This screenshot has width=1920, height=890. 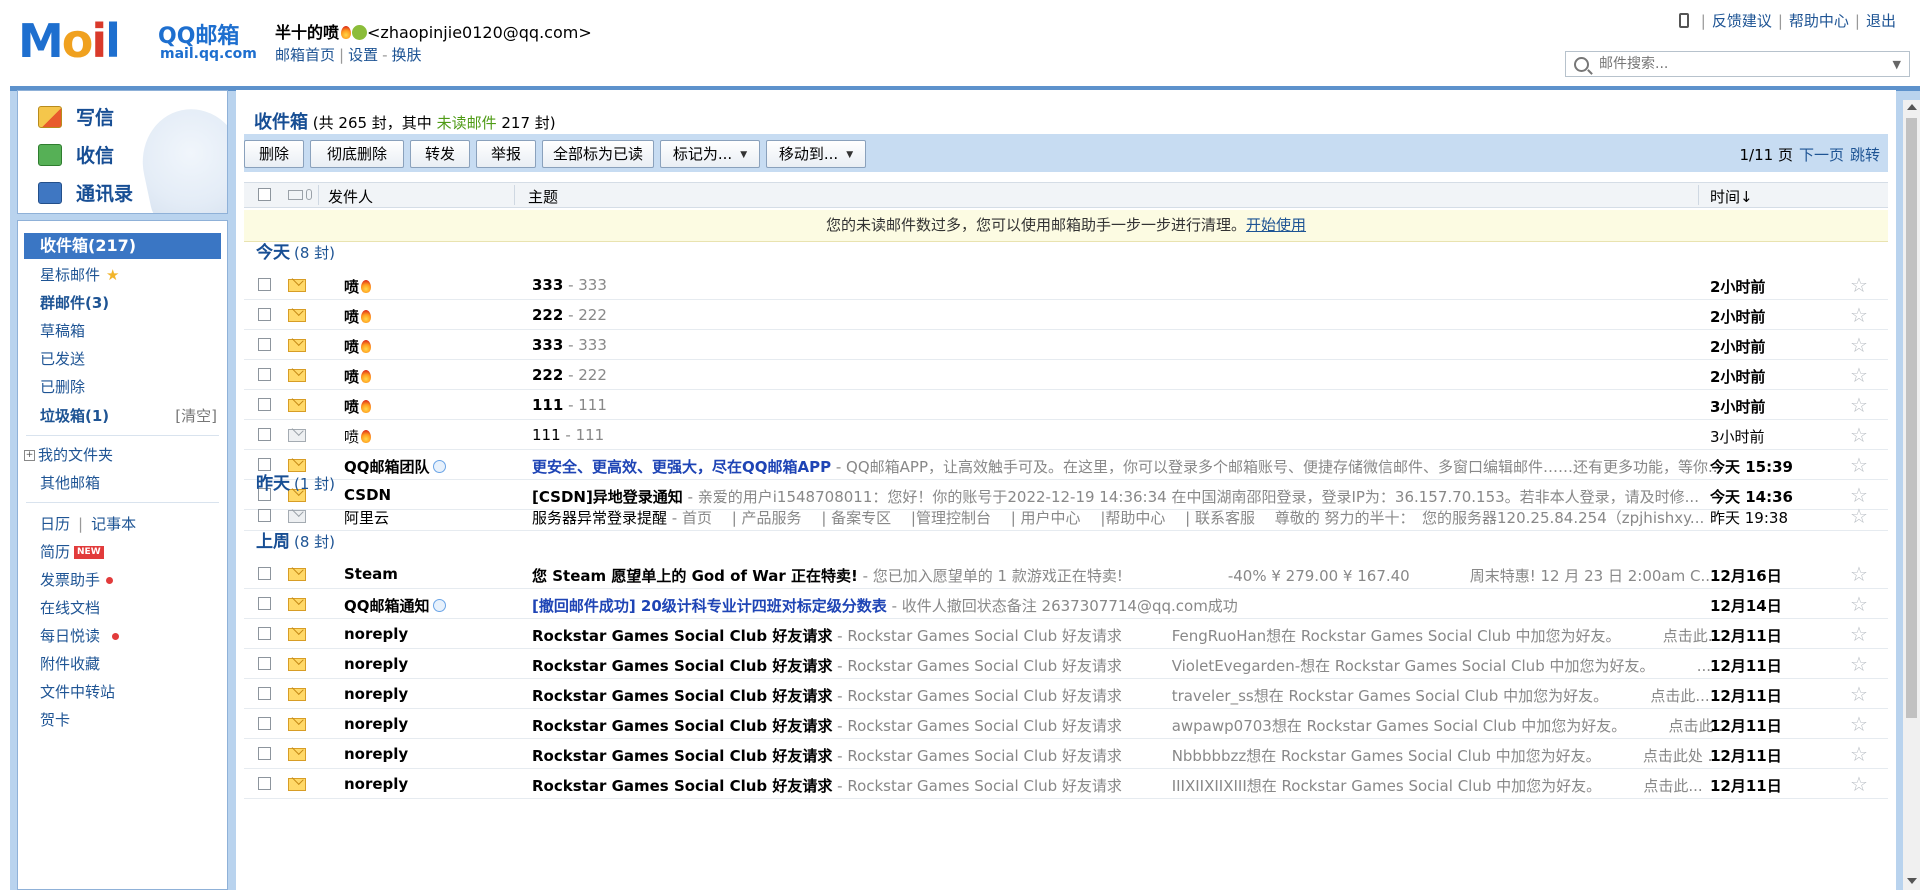 I want to click on settings-link: 设置, so click(x=363, y=55).